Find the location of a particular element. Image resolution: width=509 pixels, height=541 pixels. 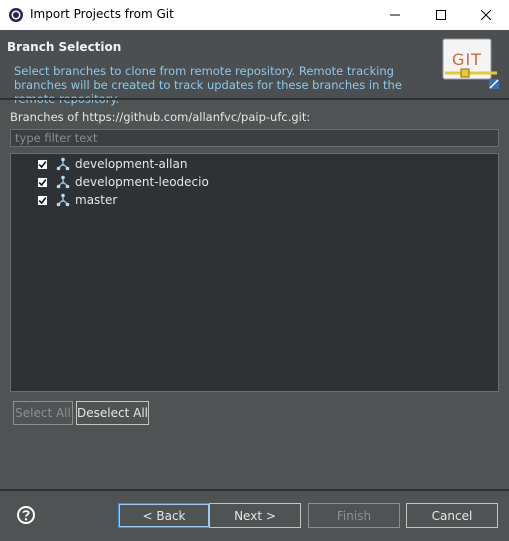

help-icon is located at coordinates (26, 515).